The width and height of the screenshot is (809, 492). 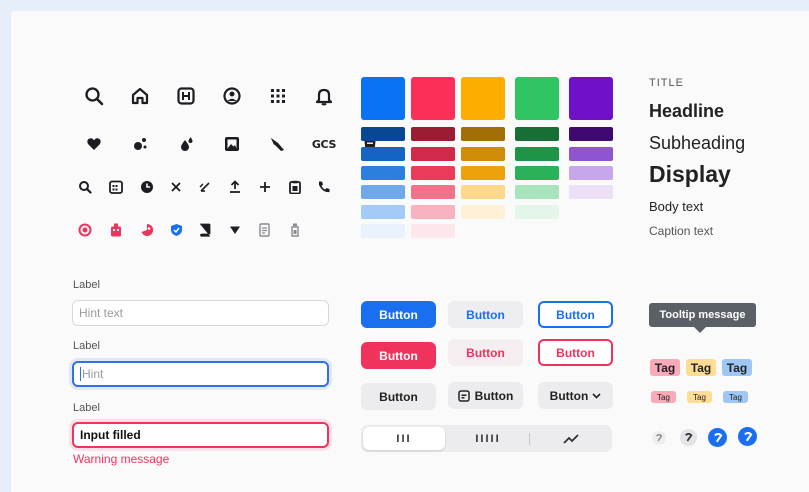 What do you see at coordinates (235, 187) in the screenshot?
I see `upload-icon` at bounding box center [235, 187].